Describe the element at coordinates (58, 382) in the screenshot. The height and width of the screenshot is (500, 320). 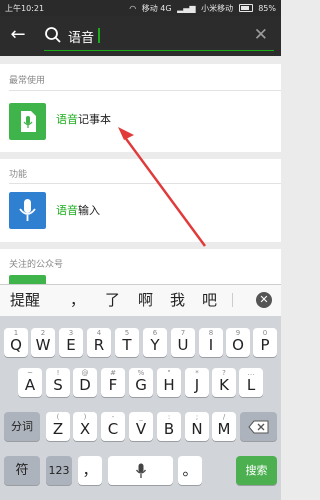
I see `key-s: ! S` at that location.